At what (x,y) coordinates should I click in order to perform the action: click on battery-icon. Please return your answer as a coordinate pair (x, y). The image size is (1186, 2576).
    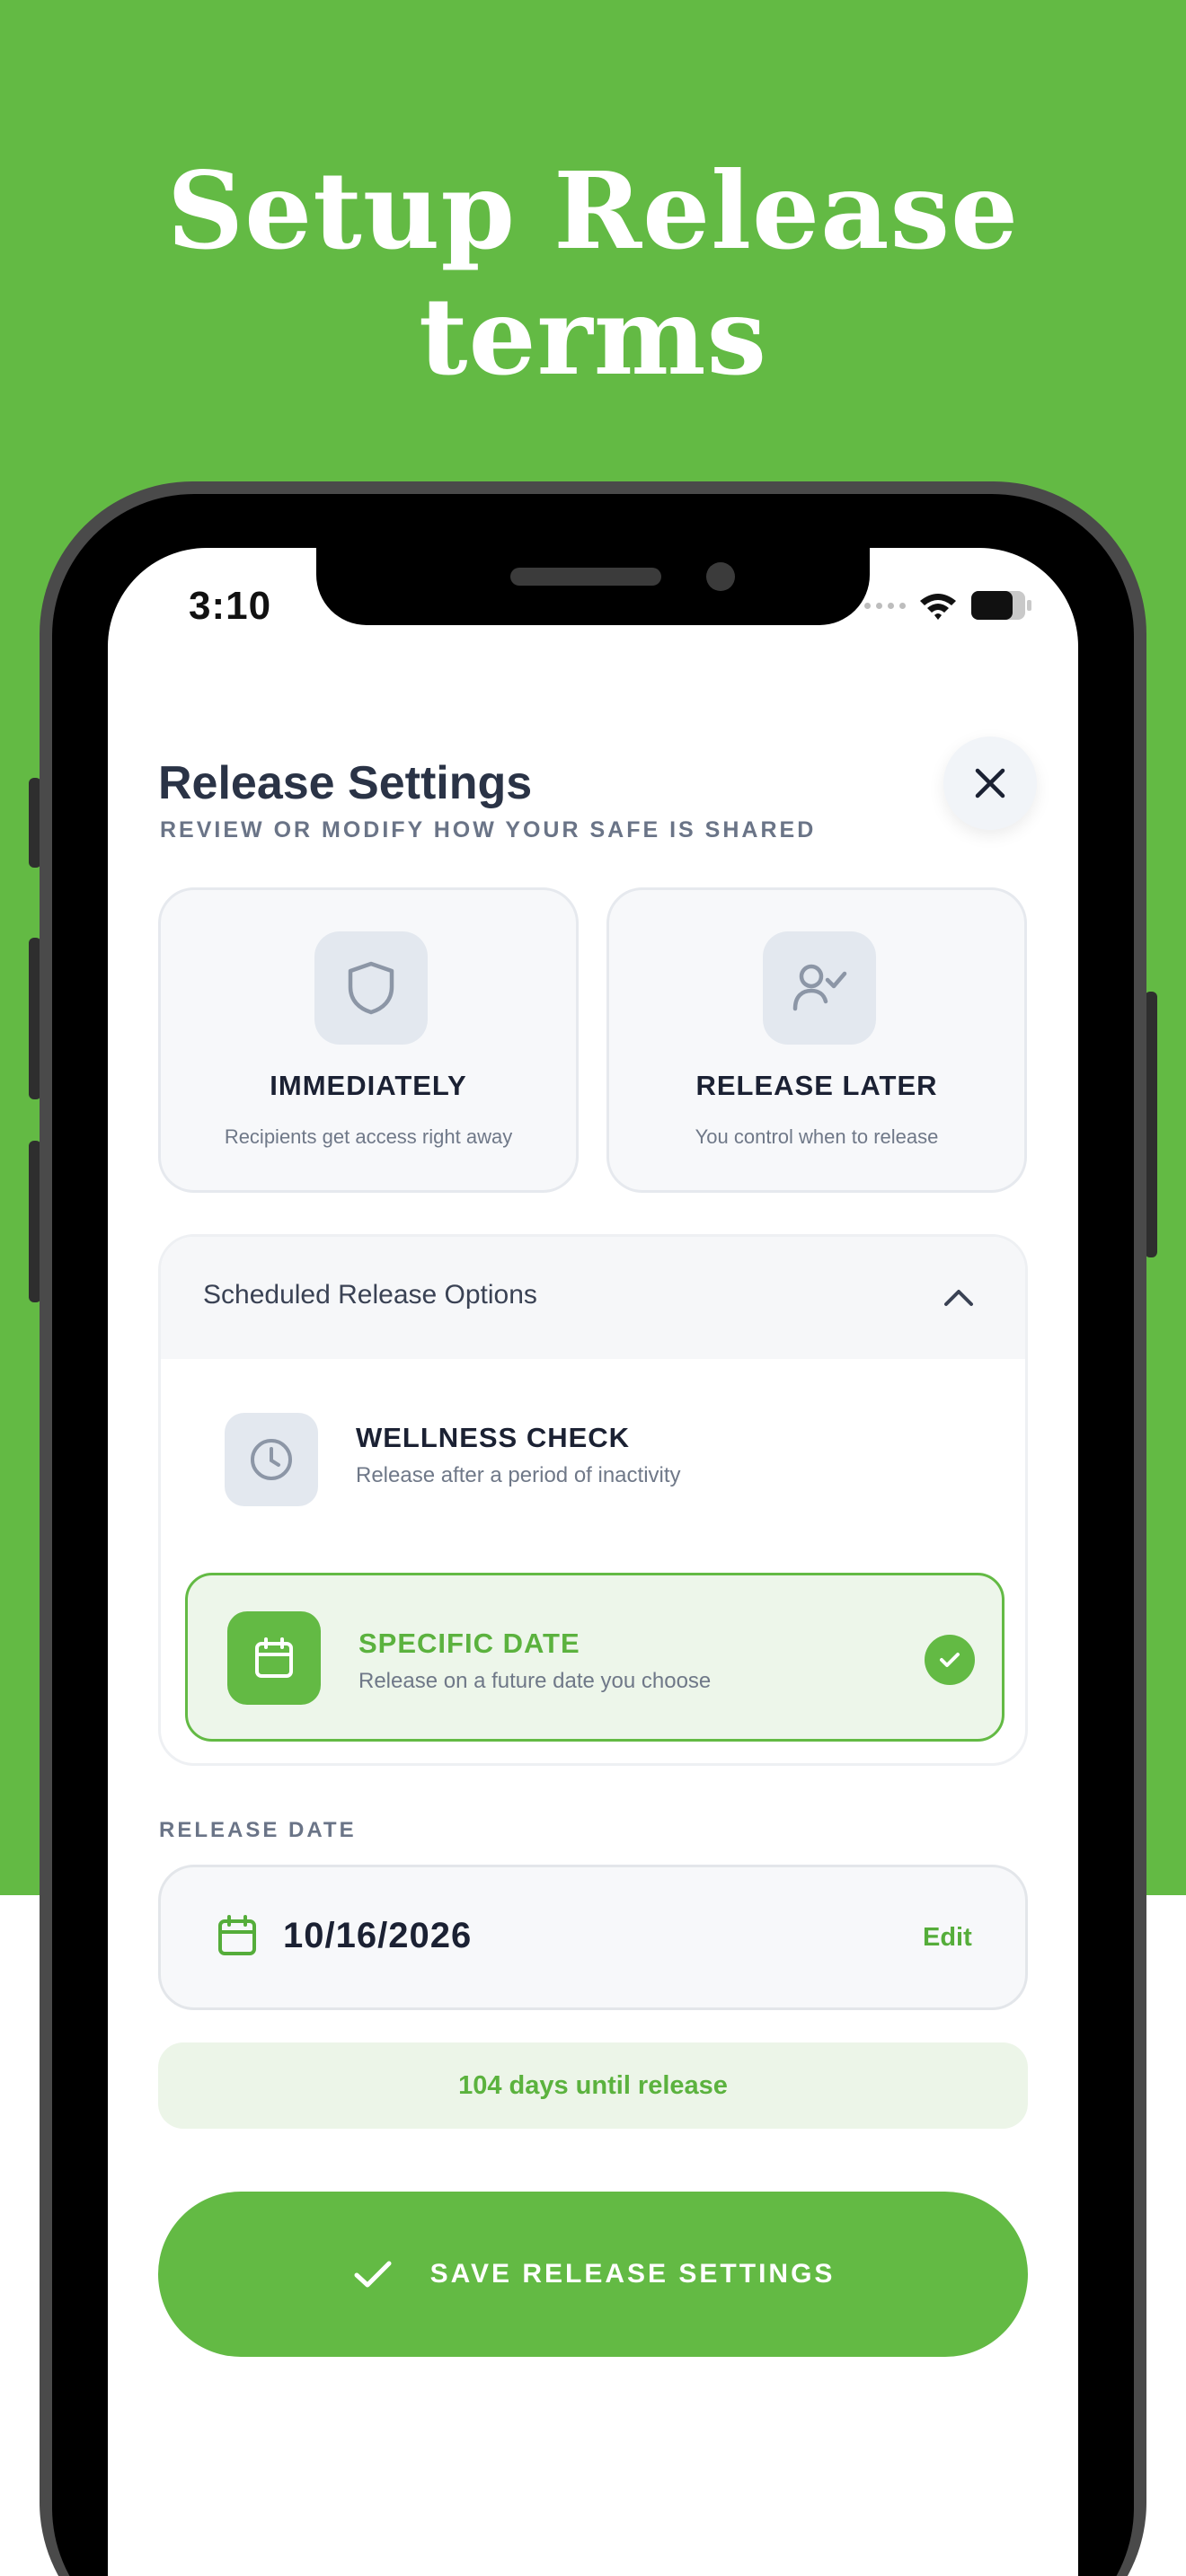
    Looking at the image, I should click on (1001, 605).